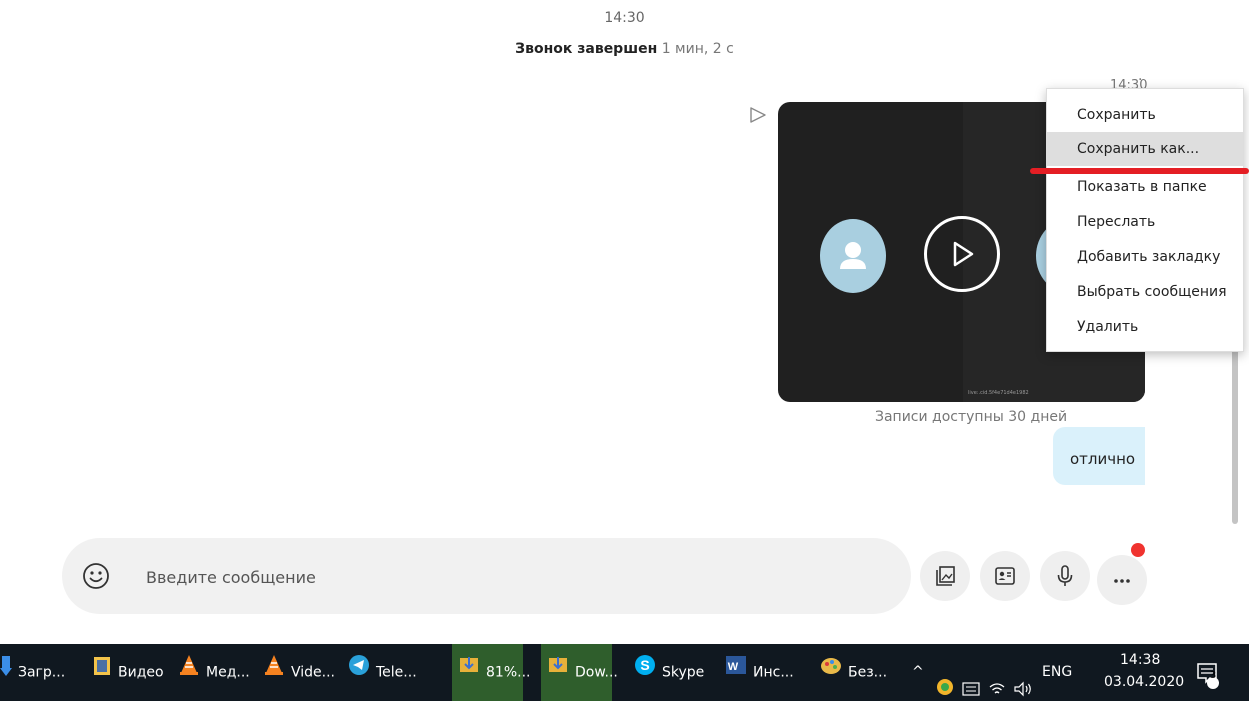 This screenshot has width=1249, height=722. Describe the element at coordinates (997, 693) in the screenshot. I see `wifi-icon` at that location.